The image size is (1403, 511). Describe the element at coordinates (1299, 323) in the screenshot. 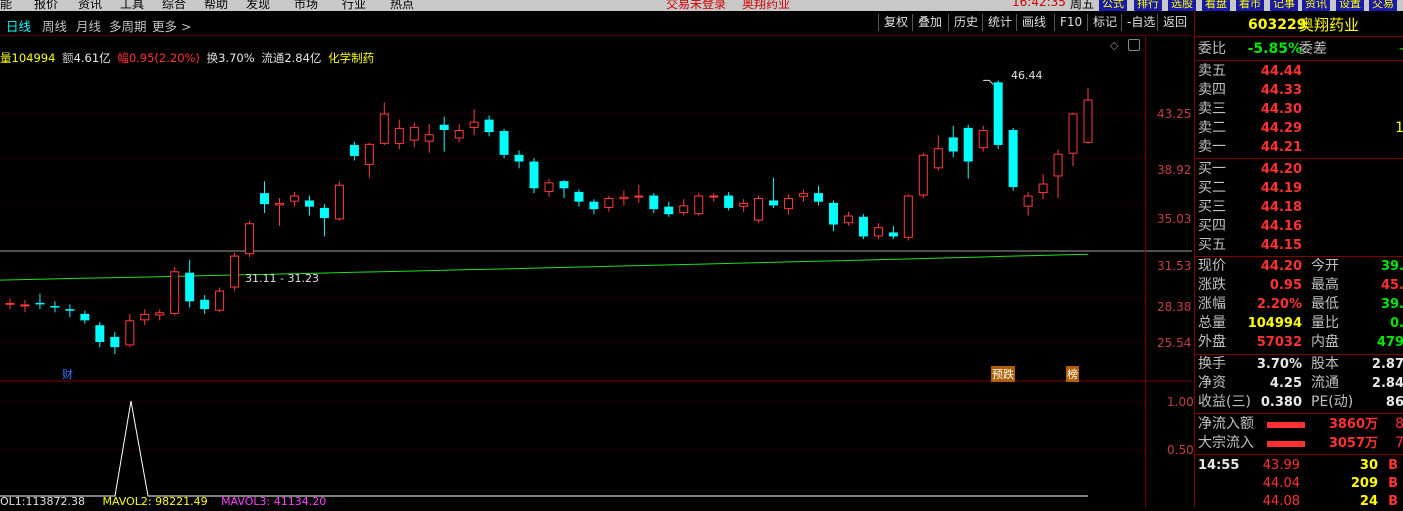

I see `stat-row: 总量 104994 量比 0.` at that location.